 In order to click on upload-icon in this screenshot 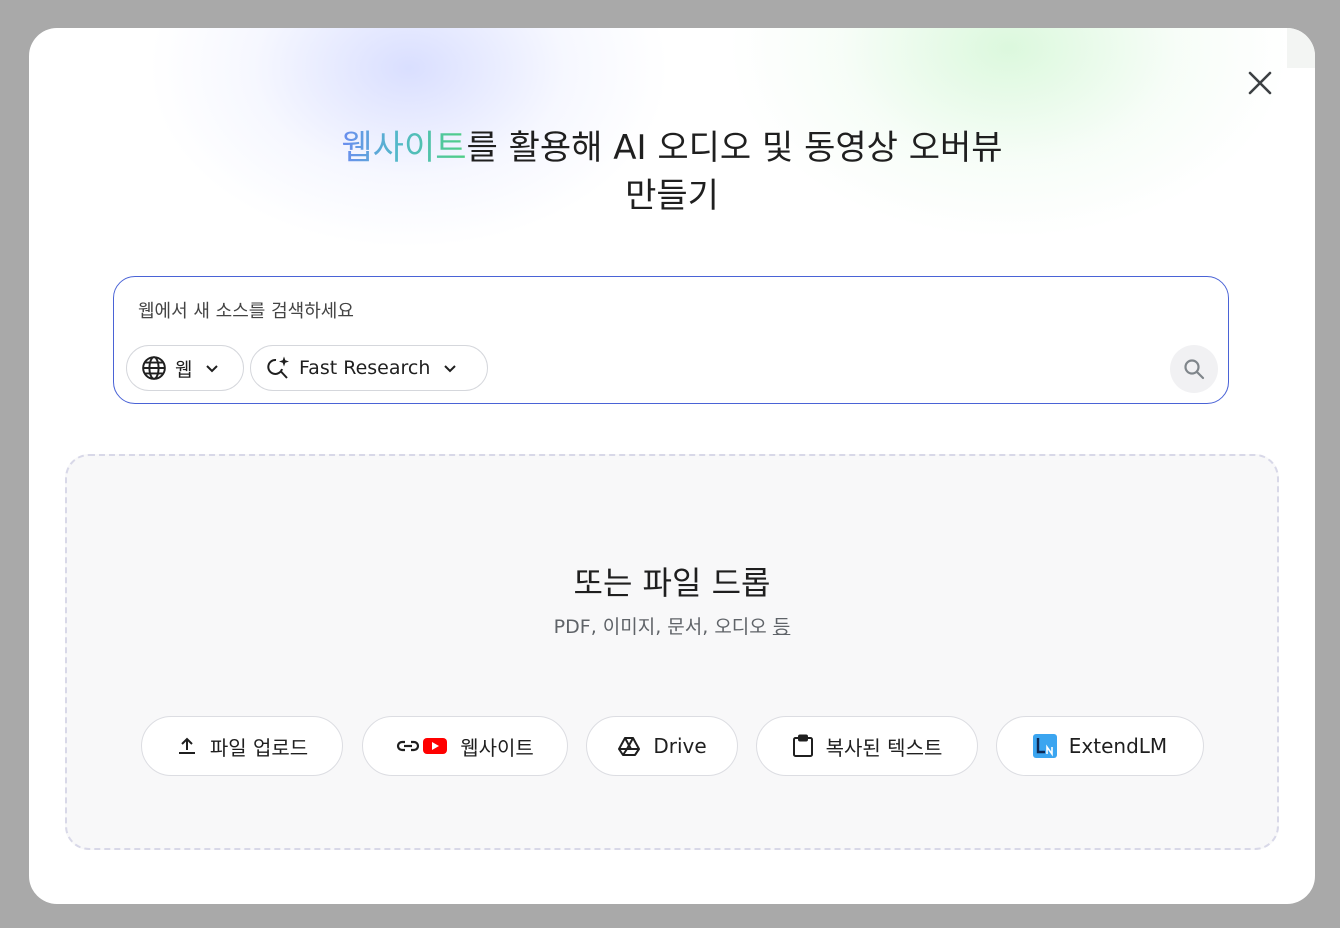, I will do `click(186, 745)`.